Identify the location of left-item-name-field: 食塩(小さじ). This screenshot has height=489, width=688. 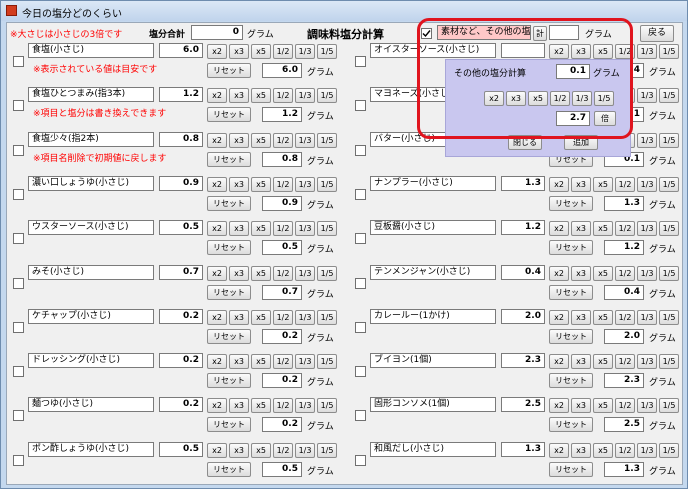
(91, 50).